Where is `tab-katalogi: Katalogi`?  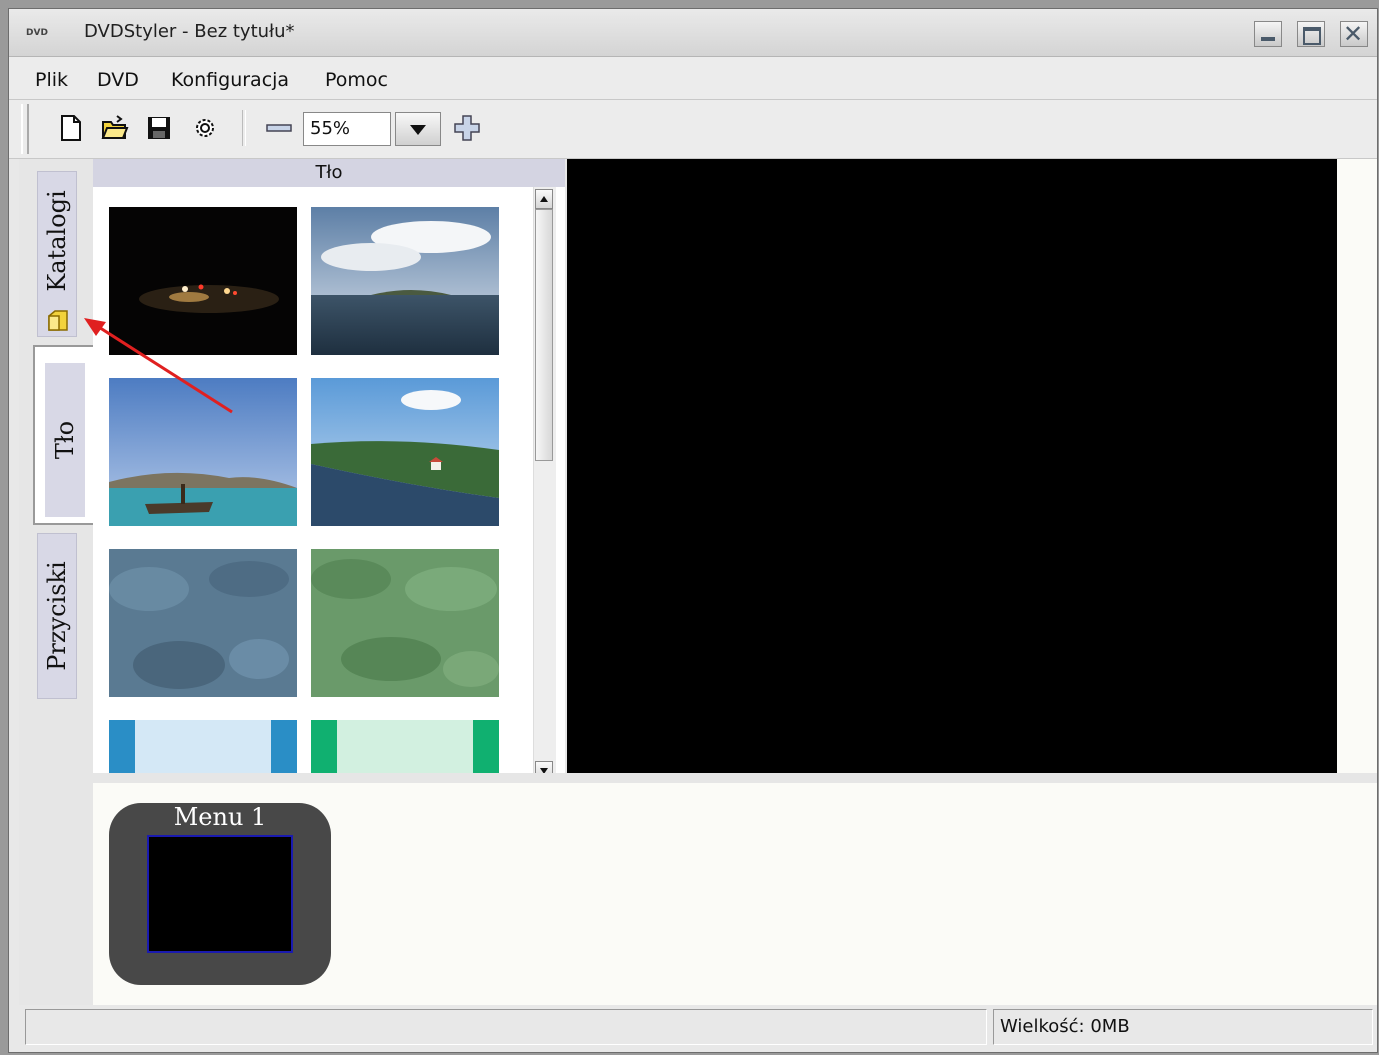
tab-katalogi: Katalogi is located at coordinates (57, 254).